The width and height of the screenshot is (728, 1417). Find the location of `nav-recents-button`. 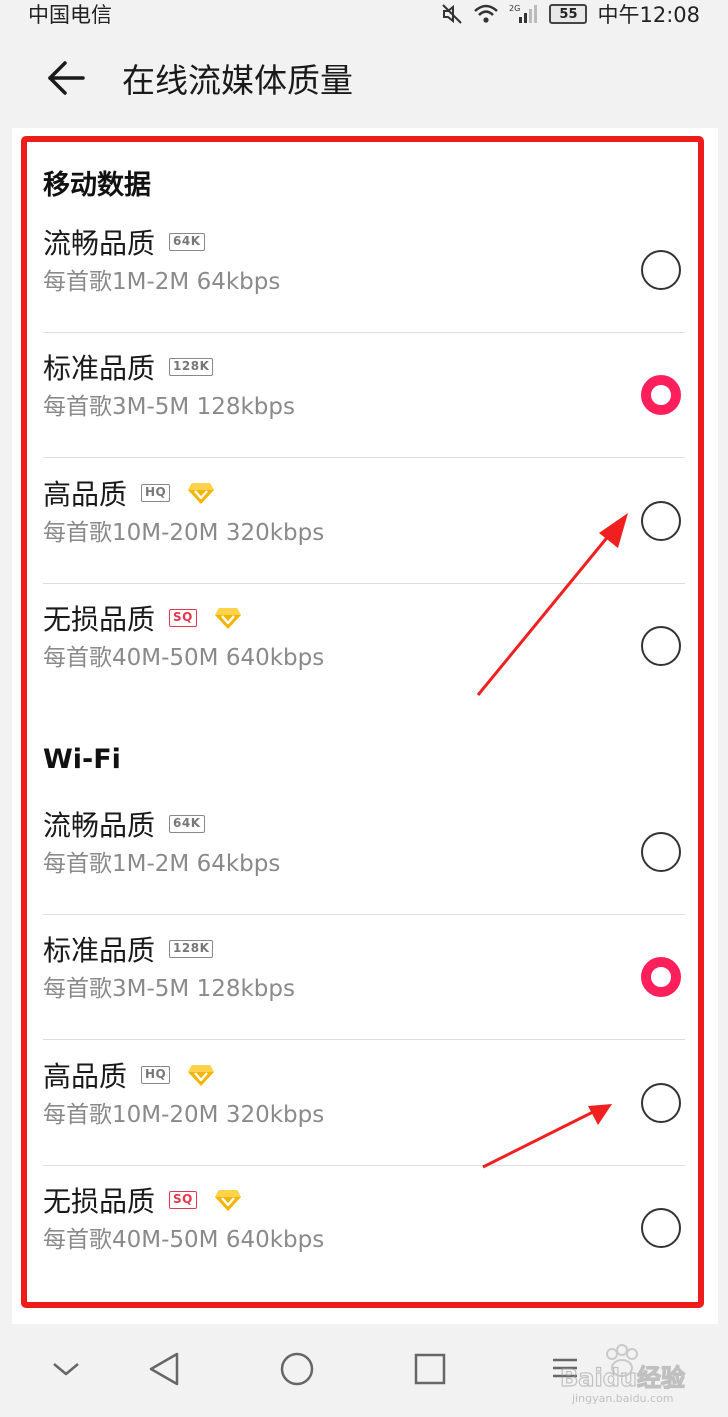

nav-recents-button is located at coordinates (430, 1369).